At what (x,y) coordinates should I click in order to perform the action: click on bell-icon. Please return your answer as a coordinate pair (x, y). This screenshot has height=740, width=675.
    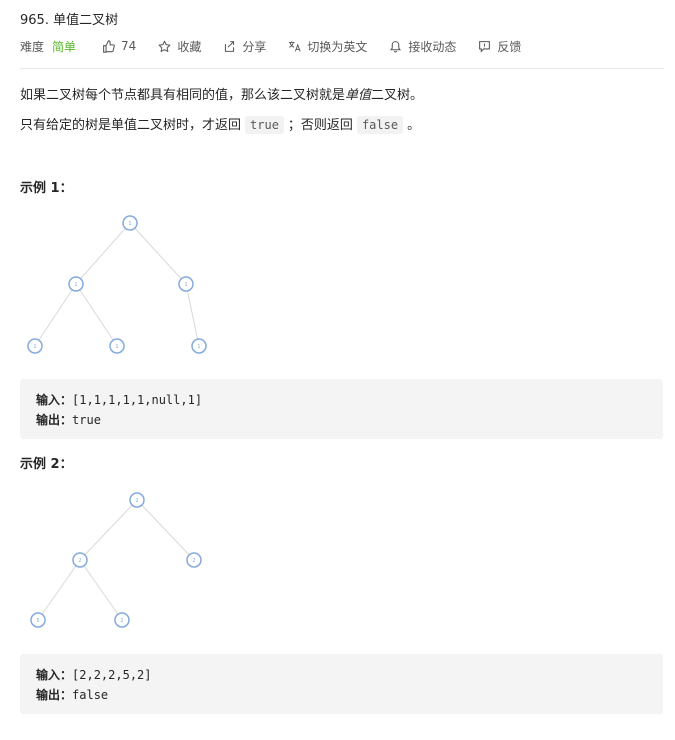
    Looking at the image, I should click on (396, 46).